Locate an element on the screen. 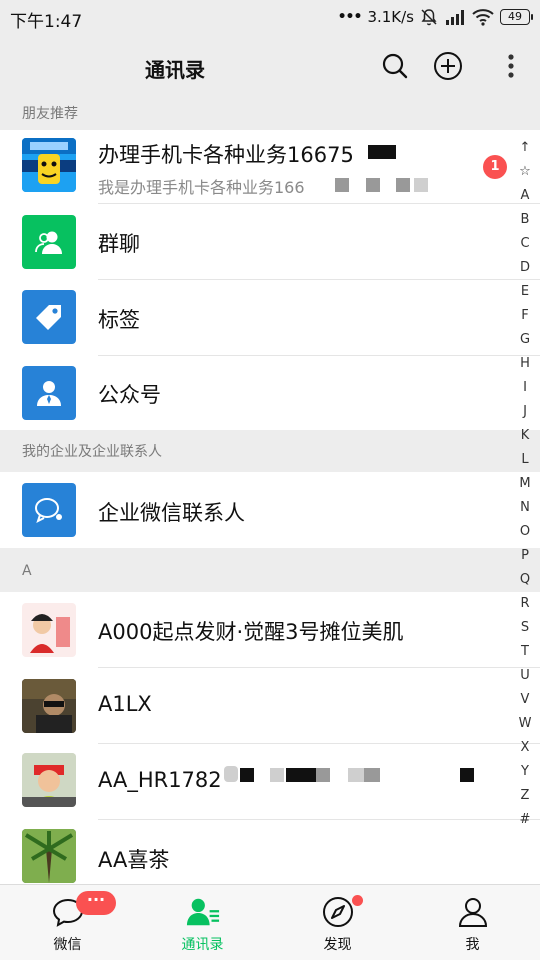  tab-discover: 发现 is located at coordinates (337, 922).